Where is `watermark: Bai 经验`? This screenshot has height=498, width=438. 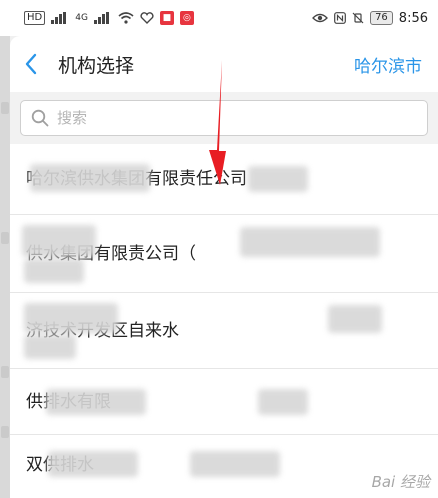
watermark: Bai 经验 is located at coordinates (400, 482).